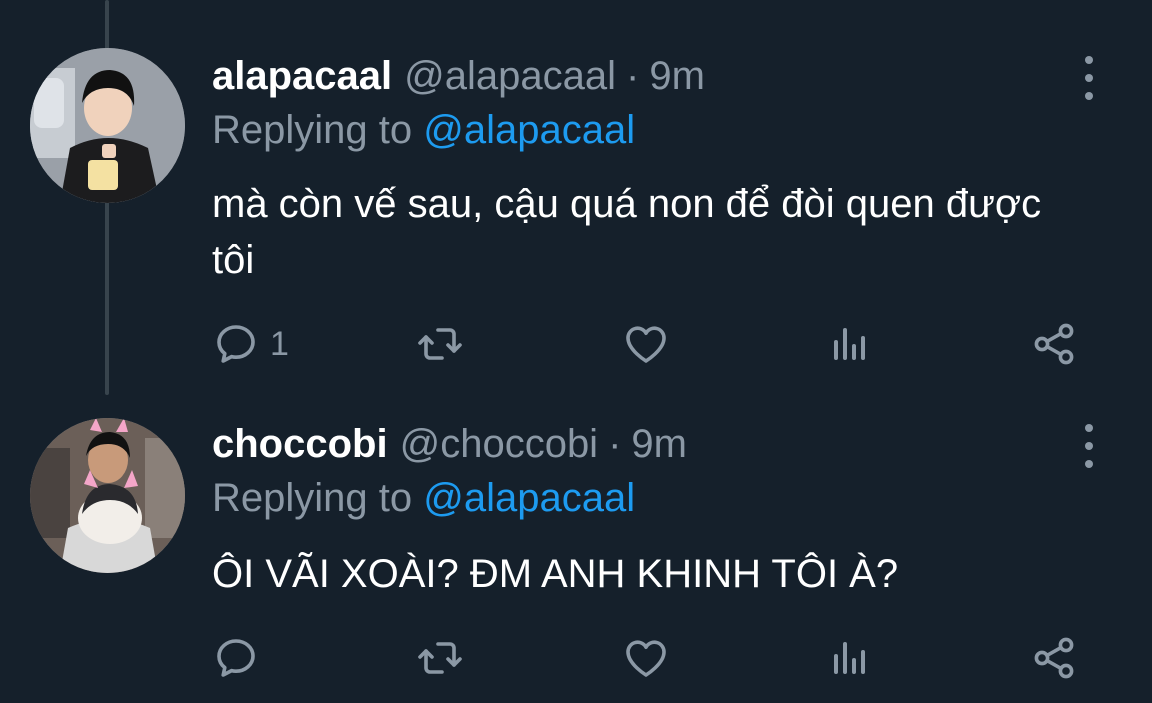 The height and width of the screenshot is (703, 1152). I want to click on handle: @choccobi, so click(499, 444).